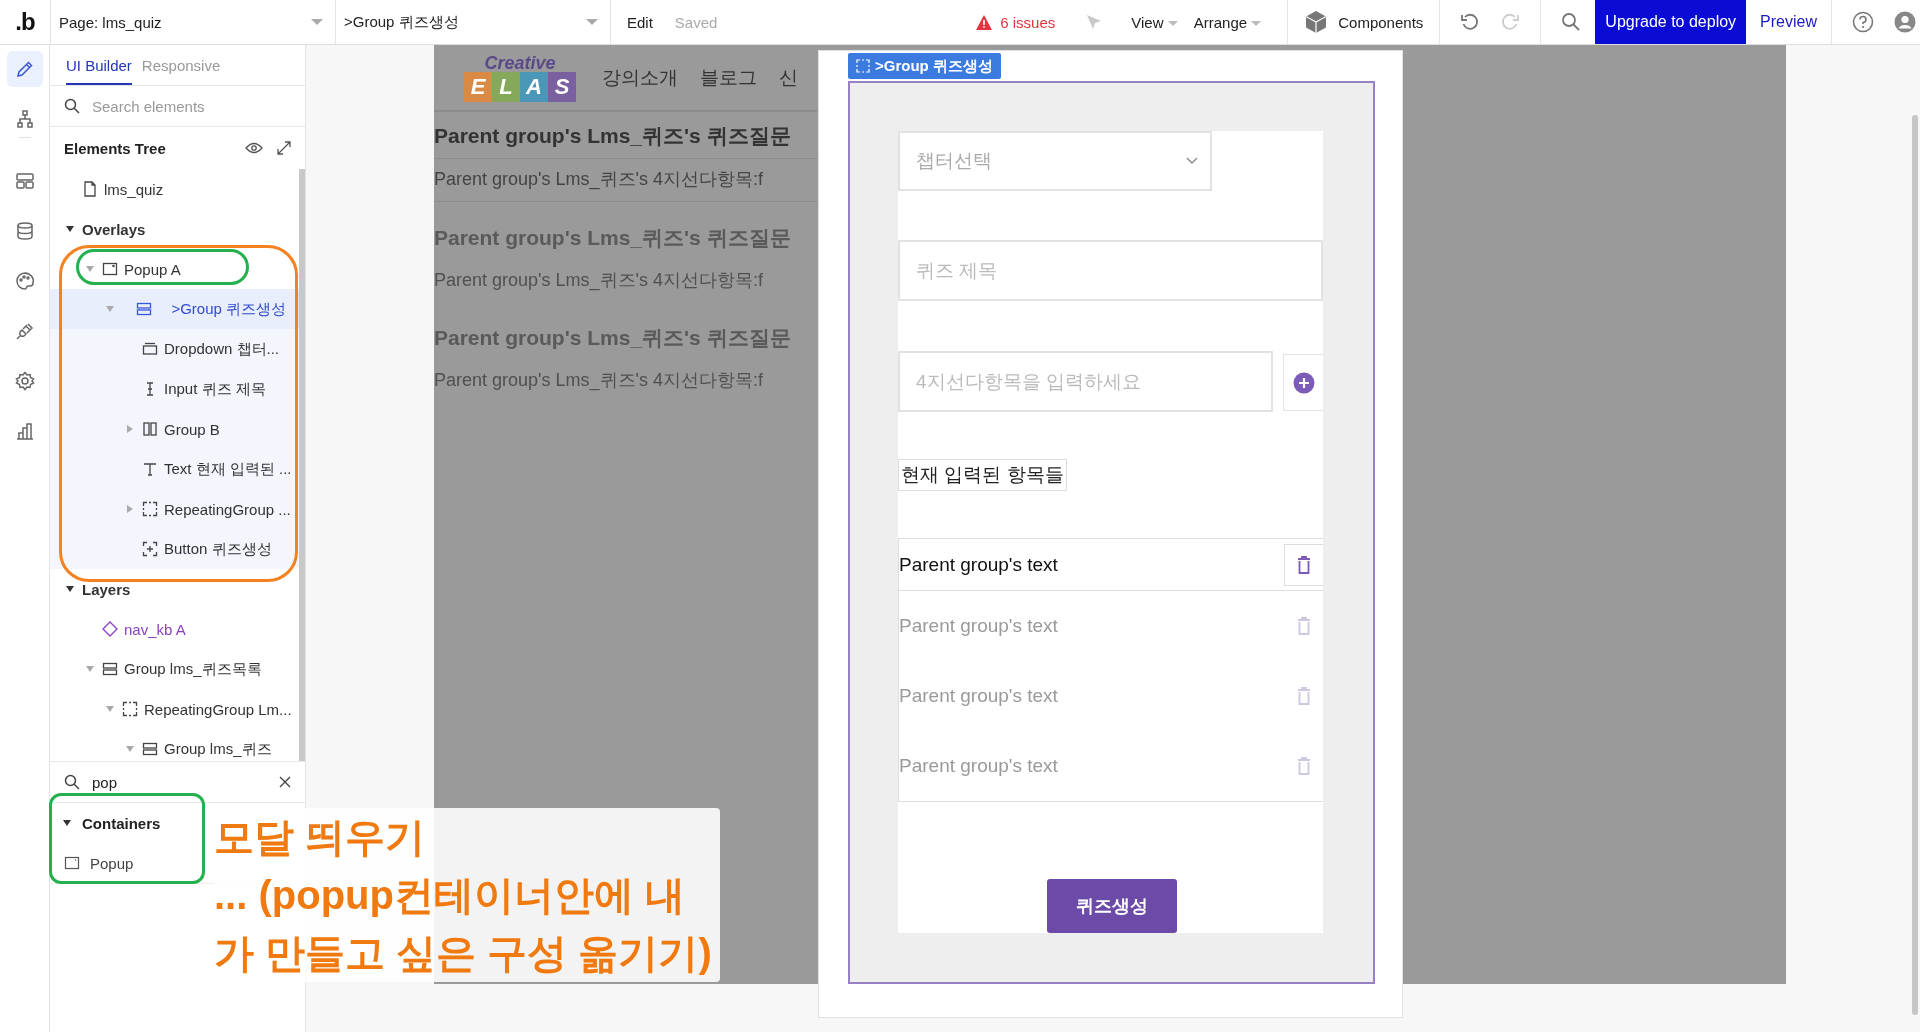 The width and height of the screenshot is (1920, 1032). What do you see at coordinates (728, 77) in the screenshot?
I see `nav-link: 블로그` at bounding box center [728, 77].